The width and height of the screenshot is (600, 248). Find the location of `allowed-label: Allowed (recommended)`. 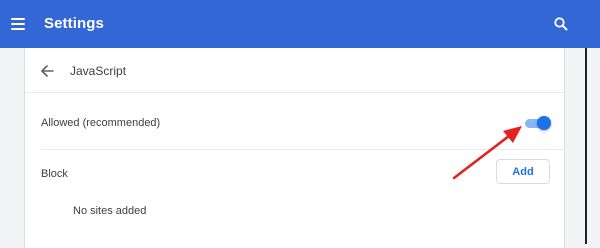

allowed-label: Allowed (recommended) is located at coordinates (101, 123).